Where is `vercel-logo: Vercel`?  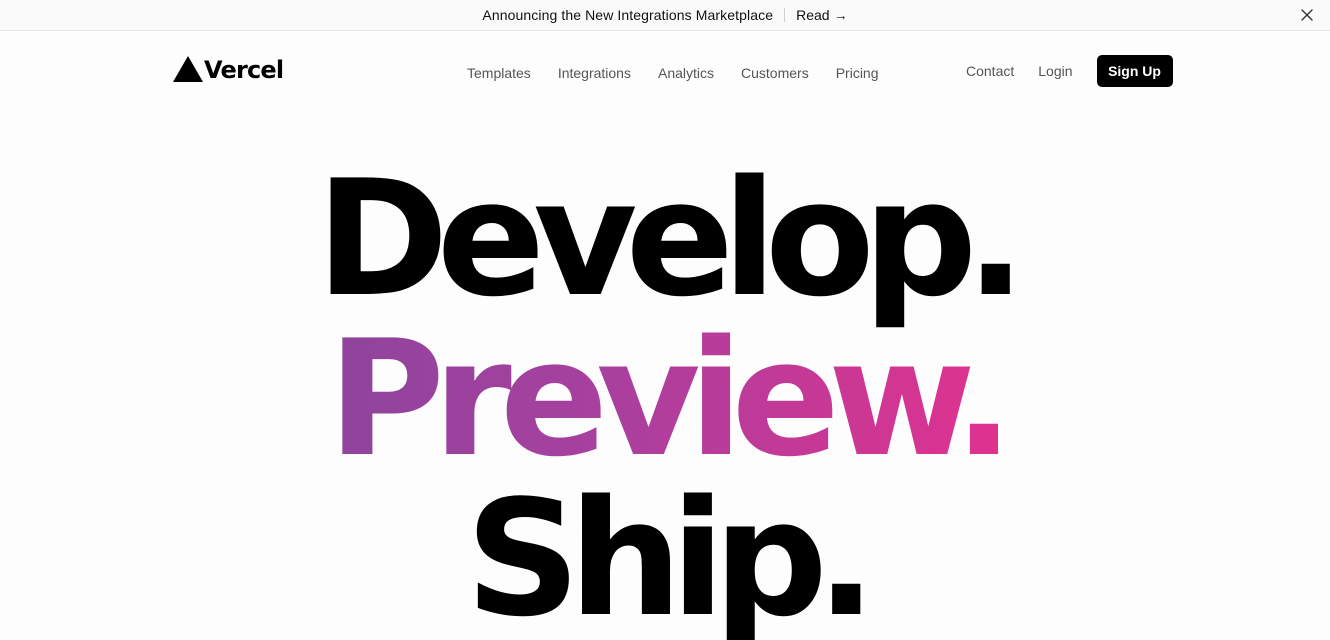 vercel-logo: Vercel is located at coordinates (228, 70).